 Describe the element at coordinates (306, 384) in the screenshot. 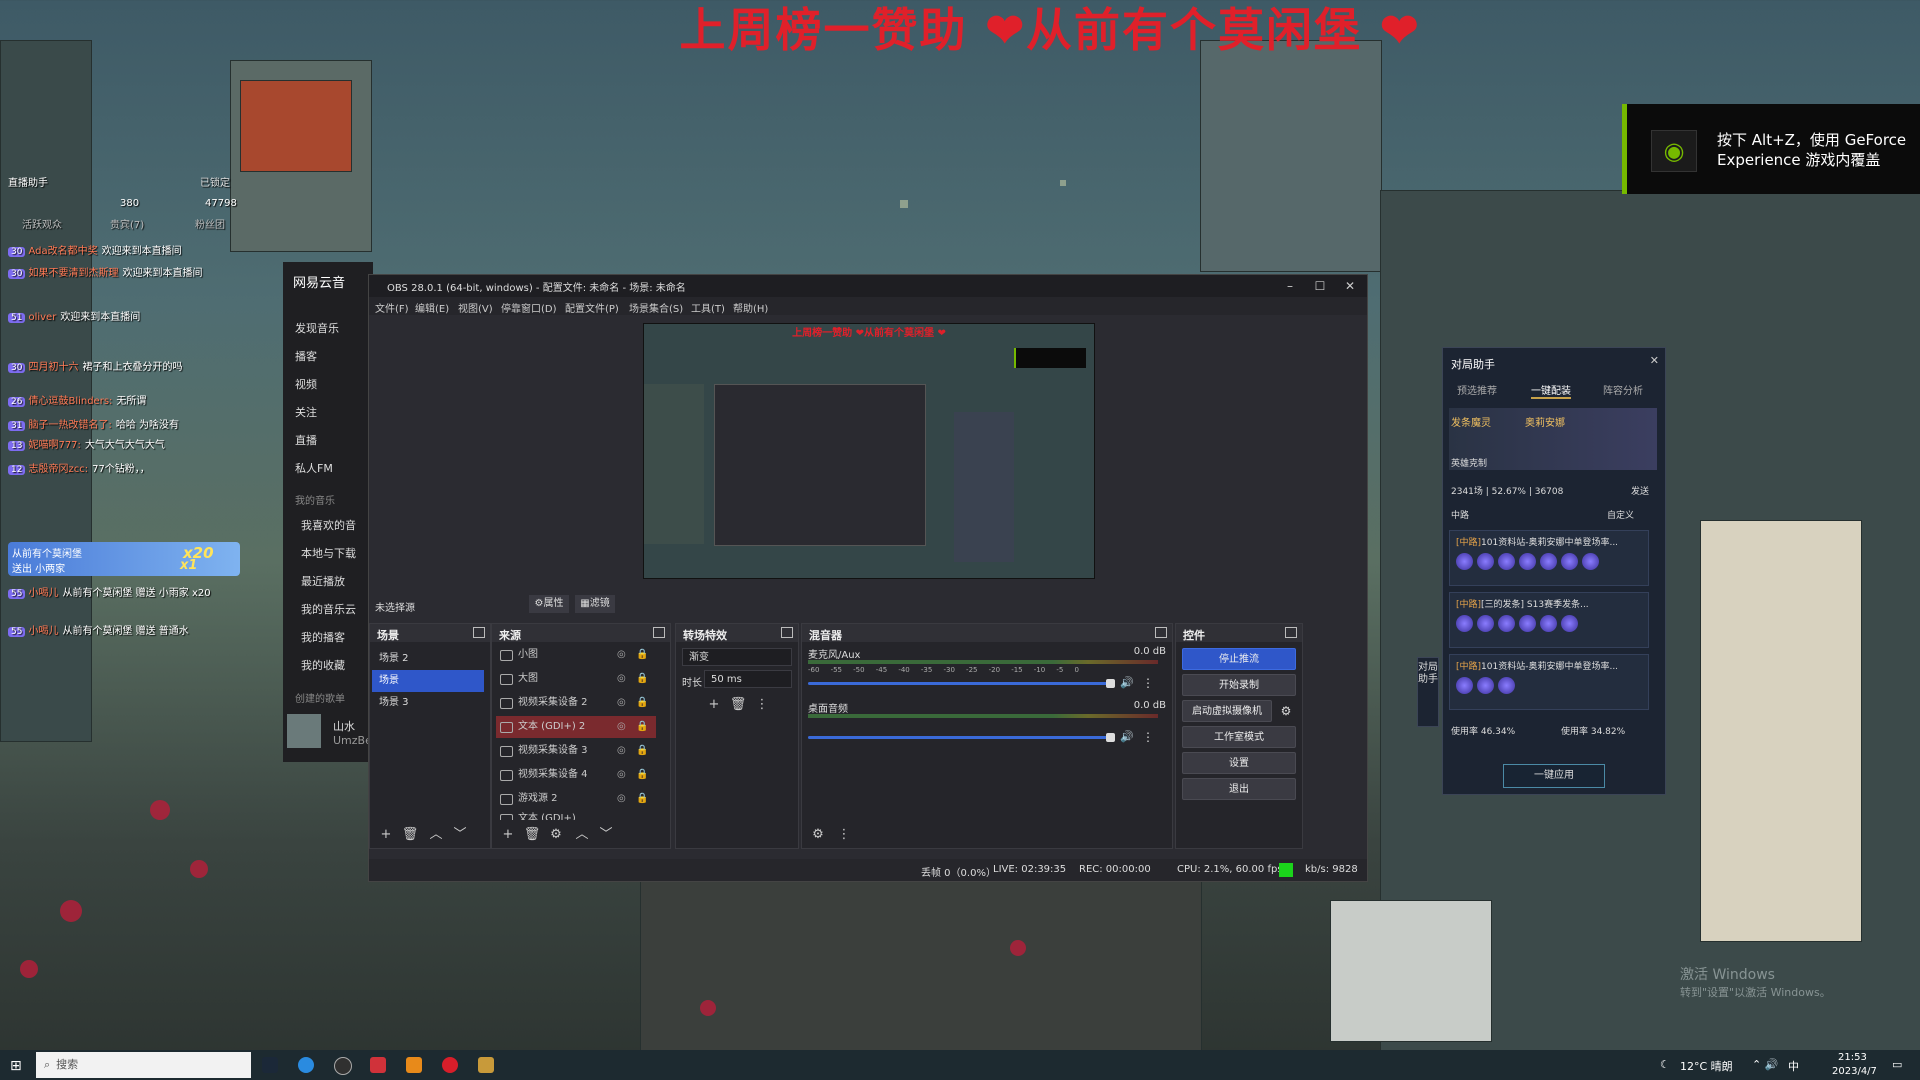

I see `netease-nav-item: 视频` at that location.